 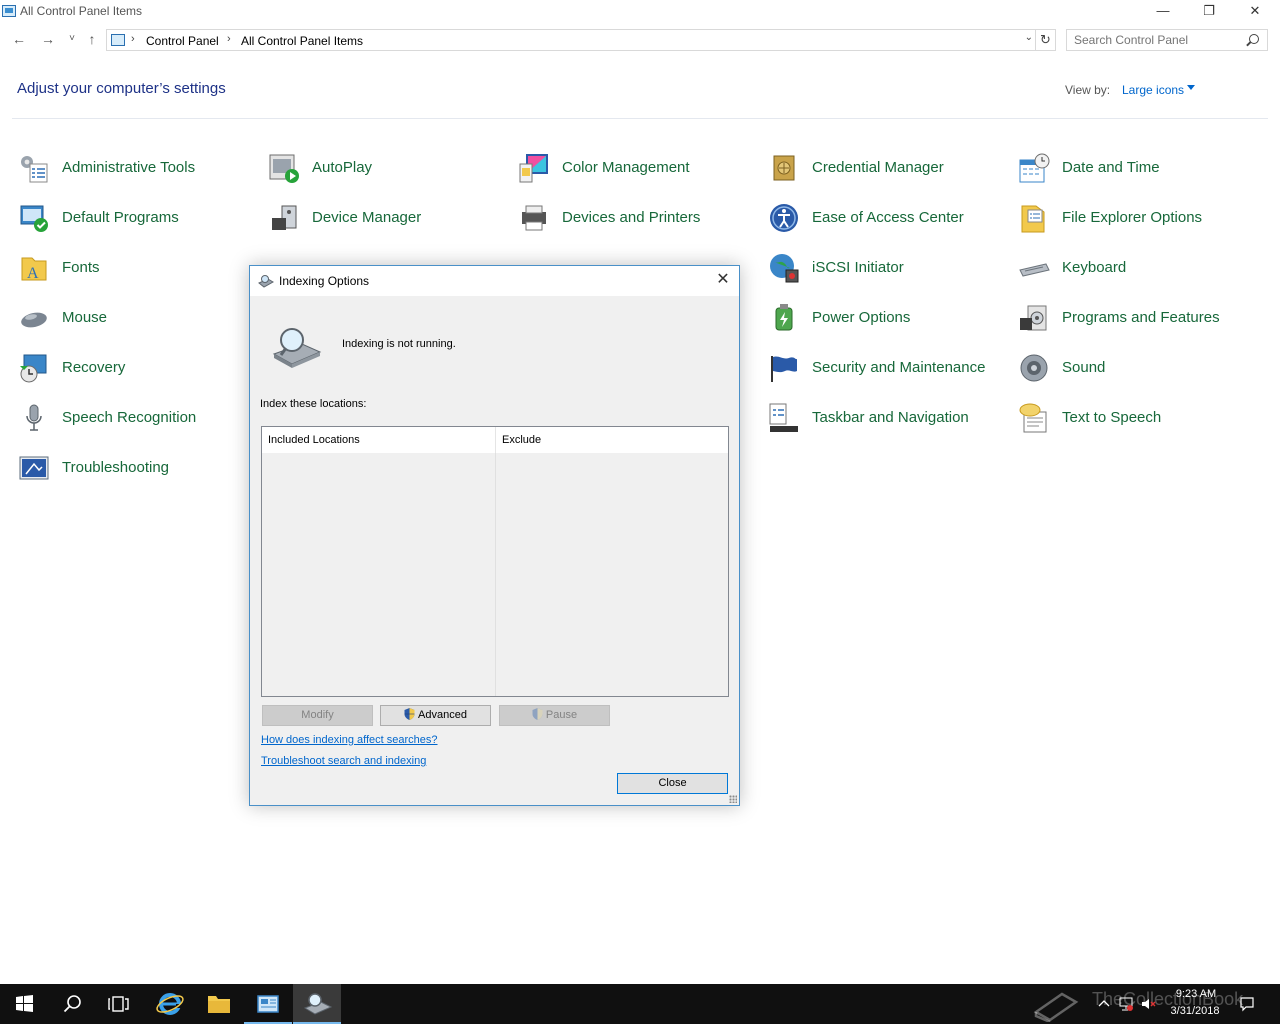 What do you see at coordinates (1155, 40) in the screenshot?
I see `search-input` at bounding box center [1155, 40].